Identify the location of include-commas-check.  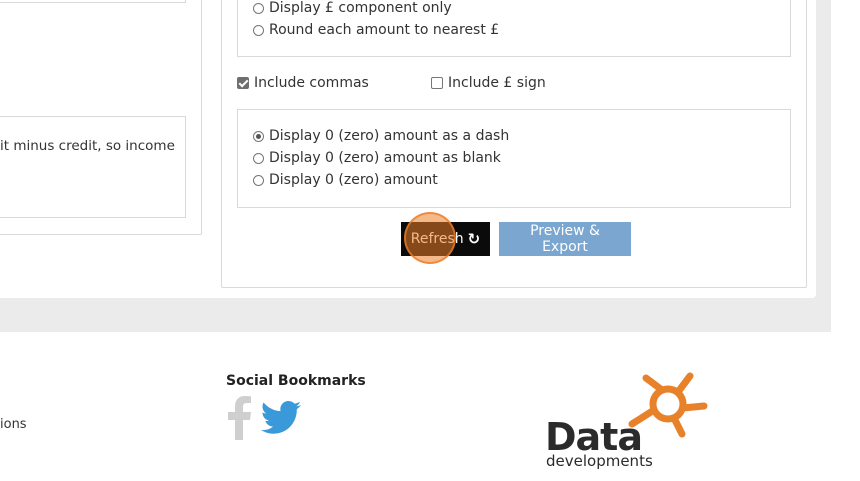
(243, 83).